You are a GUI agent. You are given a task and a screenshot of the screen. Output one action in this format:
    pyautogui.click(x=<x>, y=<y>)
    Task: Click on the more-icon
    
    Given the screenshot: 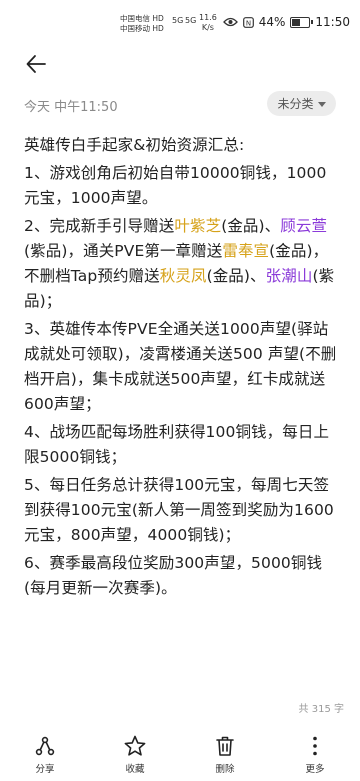 What is the action you would take?
    pyautogui.click(x=315, y=746)
    